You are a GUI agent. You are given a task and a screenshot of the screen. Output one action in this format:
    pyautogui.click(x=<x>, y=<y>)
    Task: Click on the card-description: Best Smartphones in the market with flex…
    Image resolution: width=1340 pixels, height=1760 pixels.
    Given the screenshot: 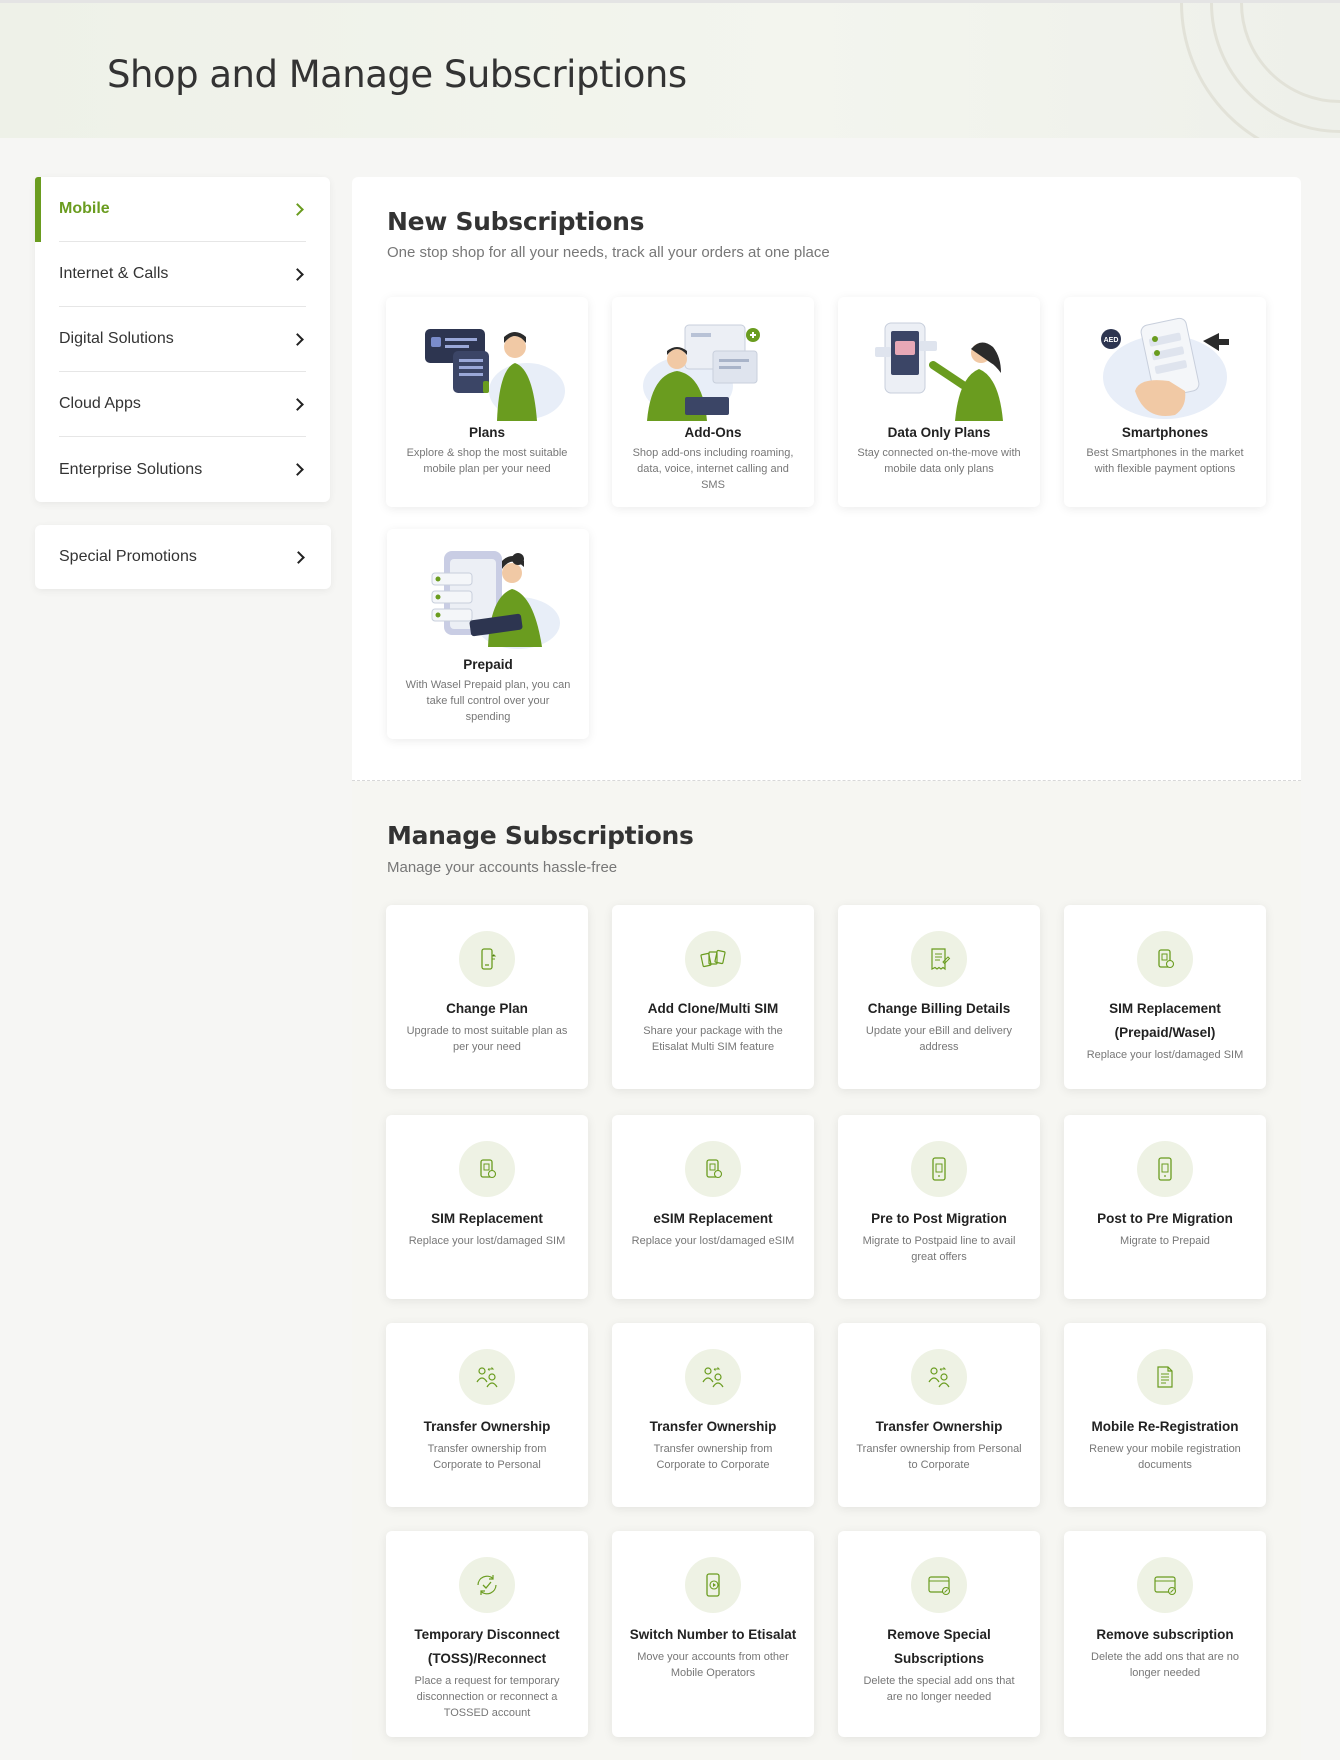 What is the action you would take?
    pyautogui.click(x=1165, y=461)
    